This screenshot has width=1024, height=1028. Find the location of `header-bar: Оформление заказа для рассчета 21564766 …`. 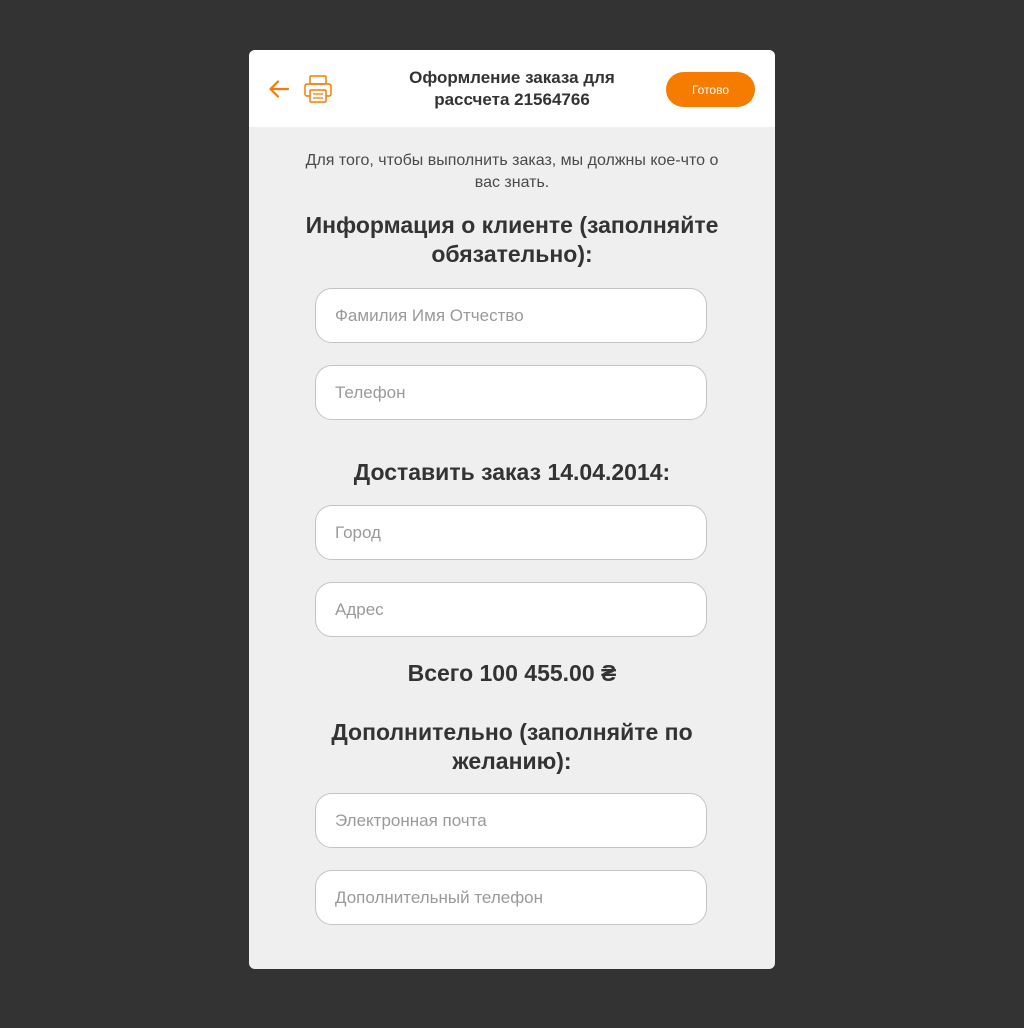

header-bar: Оформление заказа для рассчета 21564766 … is located at coordinates (512, 88).